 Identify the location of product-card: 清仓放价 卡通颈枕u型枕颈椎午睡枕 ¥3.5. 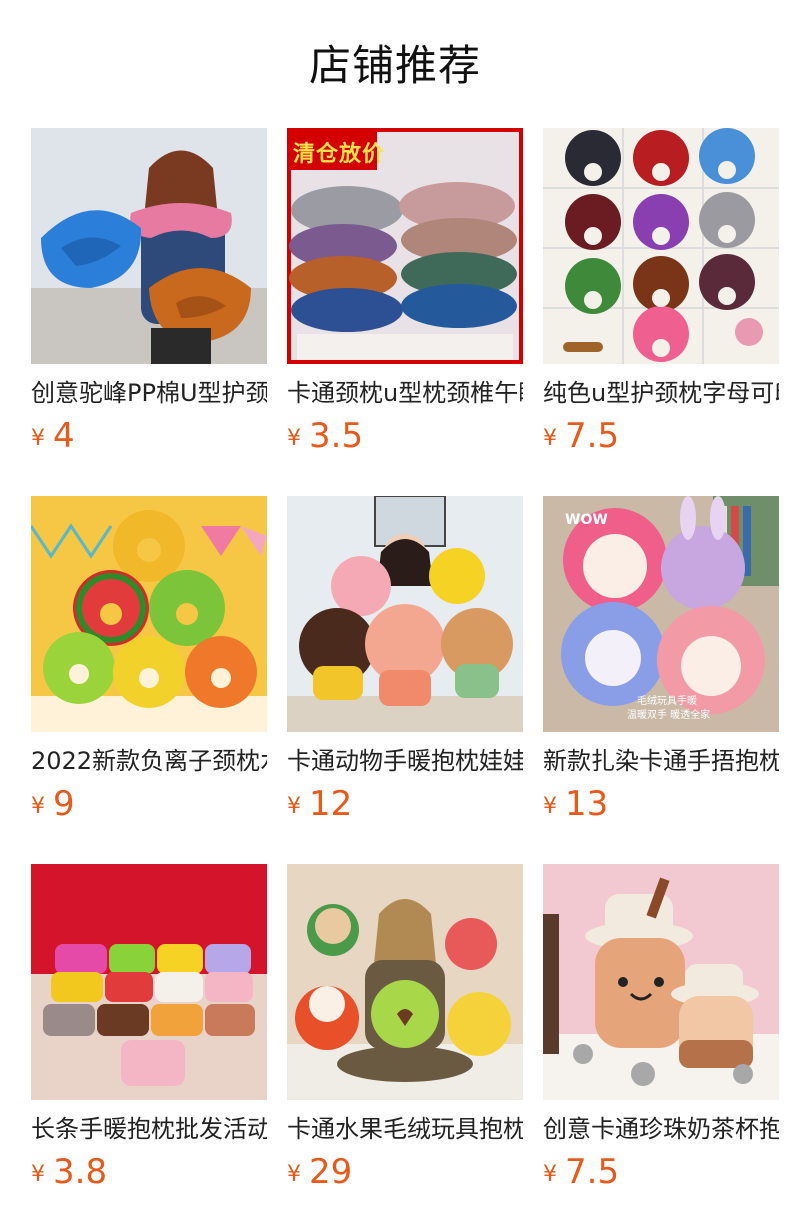
(405, 292).